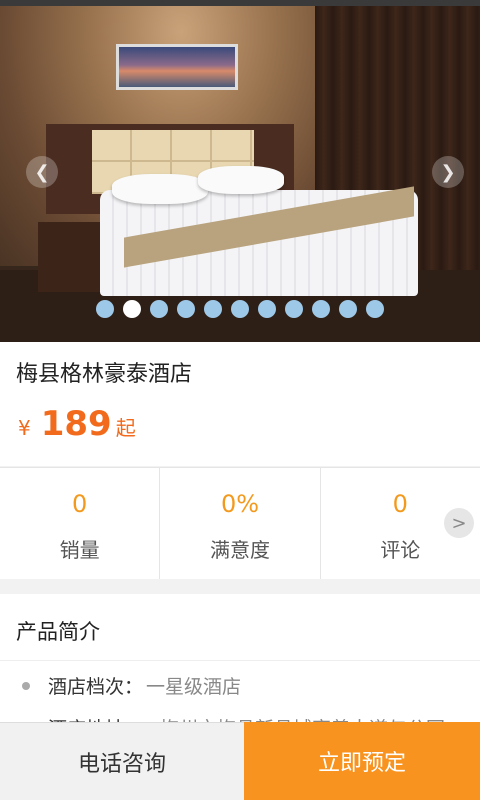  What do you see at coordinates (26, 686) in the screenshot?
I see `bullet-icon` at bounding box center [26, 686].